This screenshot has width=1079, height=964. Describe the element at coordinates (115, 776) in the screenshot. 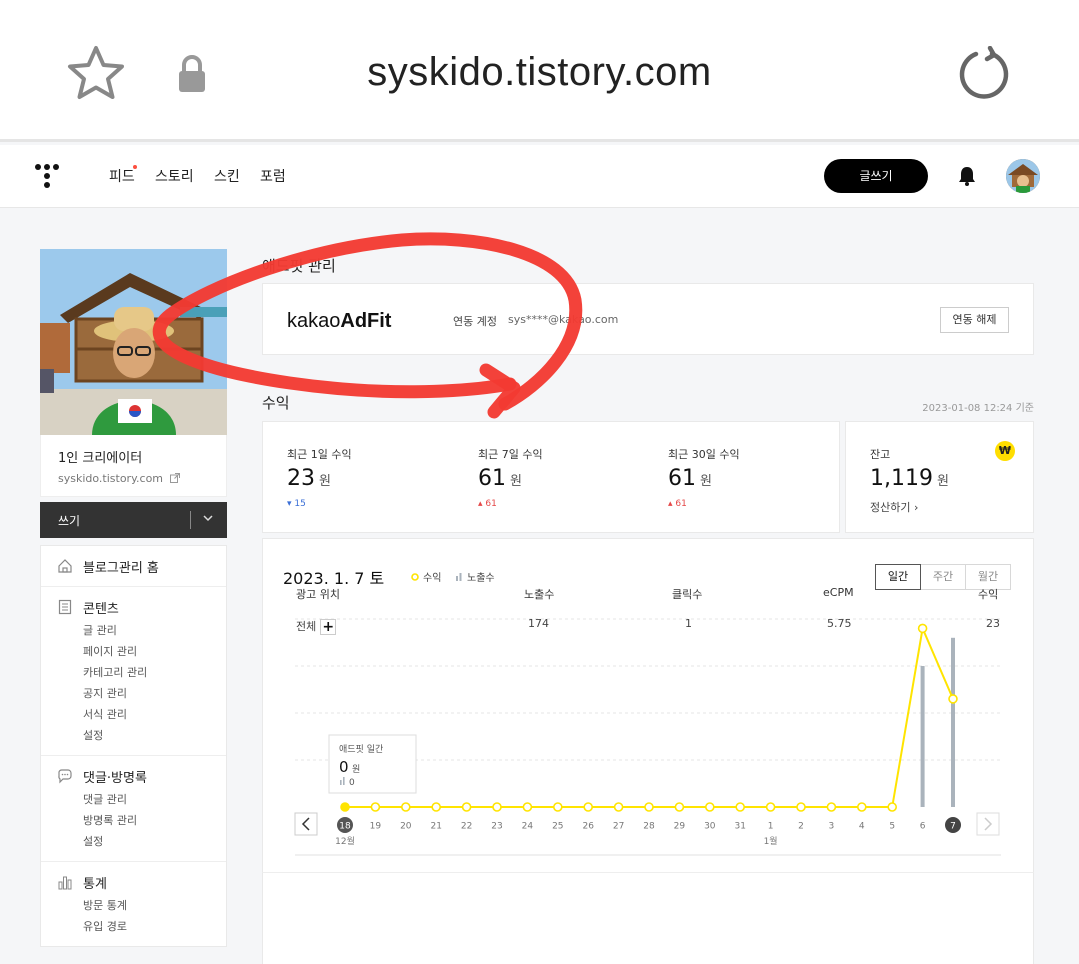

I see `menu-head-comments-label: 댓글·방명록` at that location.